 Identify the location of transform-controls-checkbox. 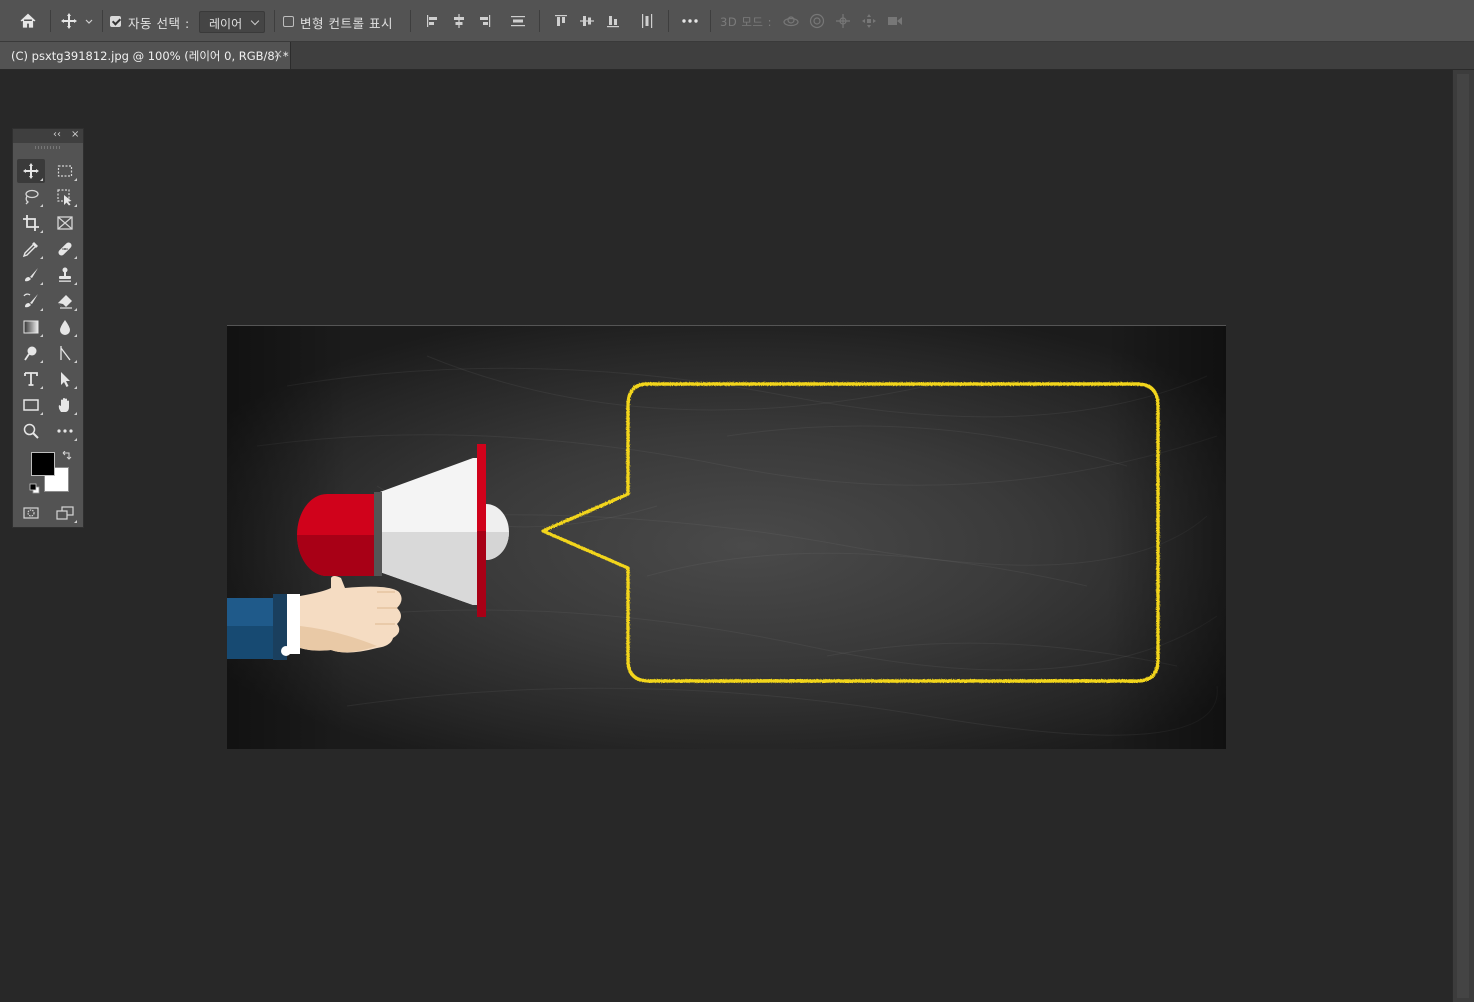
(288, 21).